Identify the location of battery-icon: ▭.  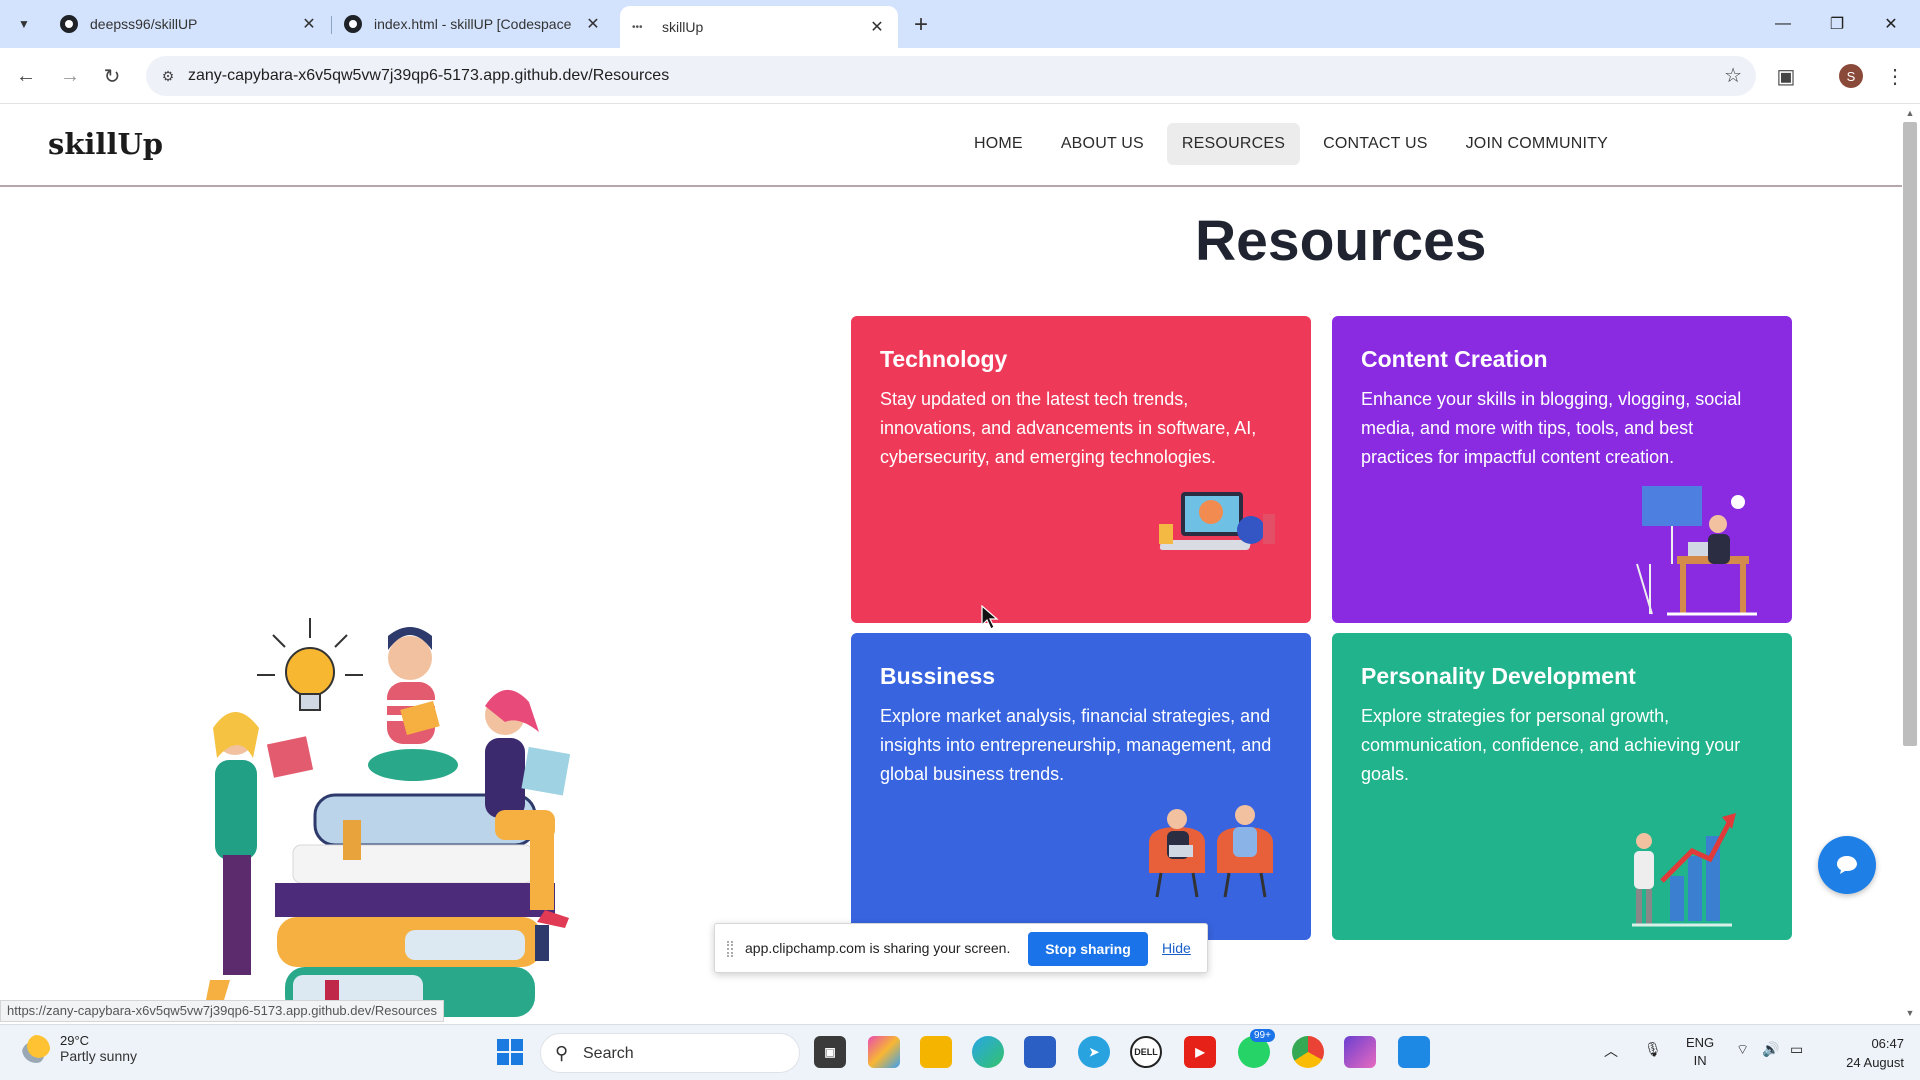
(1796, 1049).